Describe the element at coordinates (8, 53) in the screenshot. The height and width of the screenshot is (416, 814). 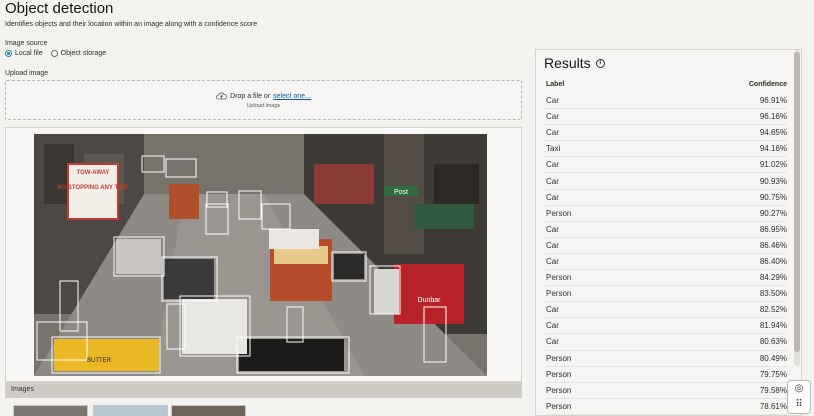
I see `radio-selected-icon` at that location.